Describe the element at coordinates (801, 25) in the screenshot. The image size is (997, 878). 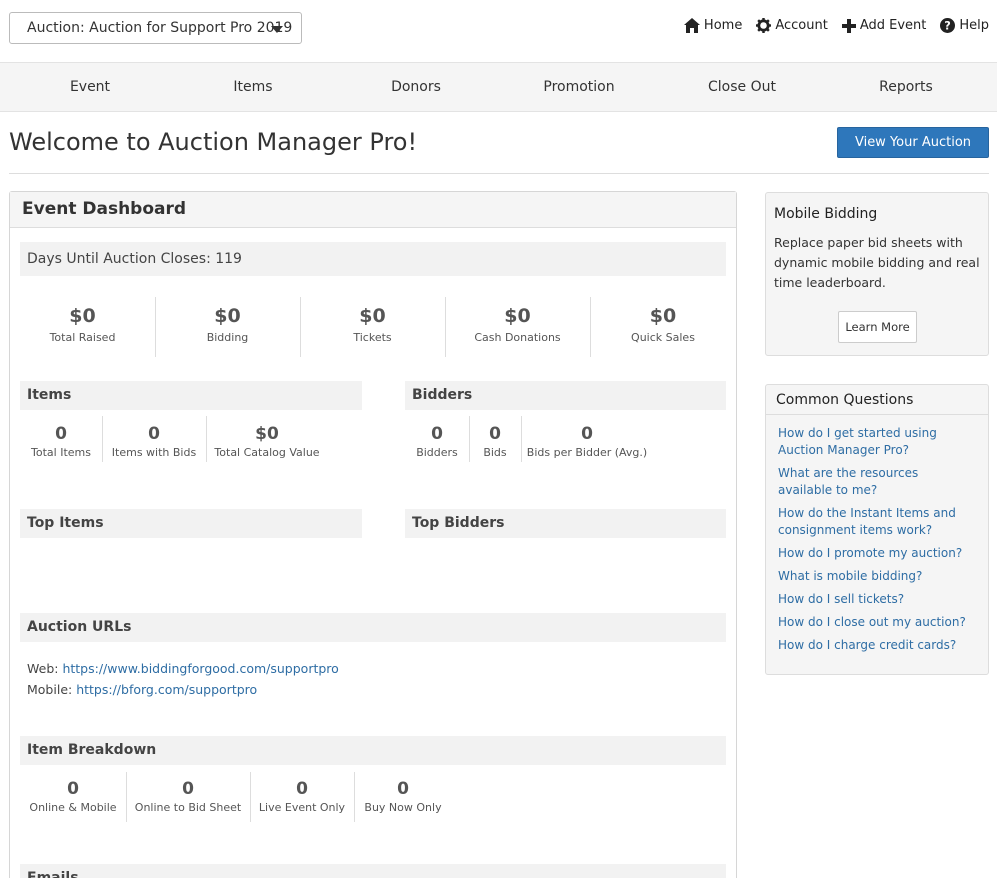
I see `account-label: Account` at that location.